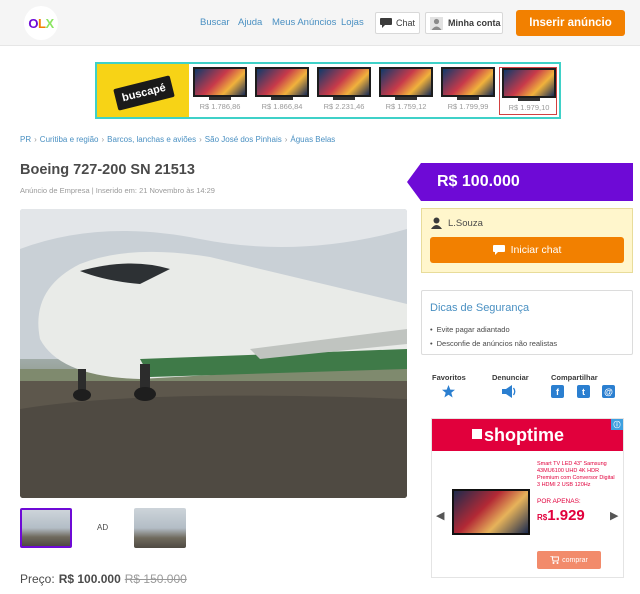  Describe the element at coordinates (468, 91) in the screenshot. I see `banner-tv-5: R$ 1.799,99` at that location.